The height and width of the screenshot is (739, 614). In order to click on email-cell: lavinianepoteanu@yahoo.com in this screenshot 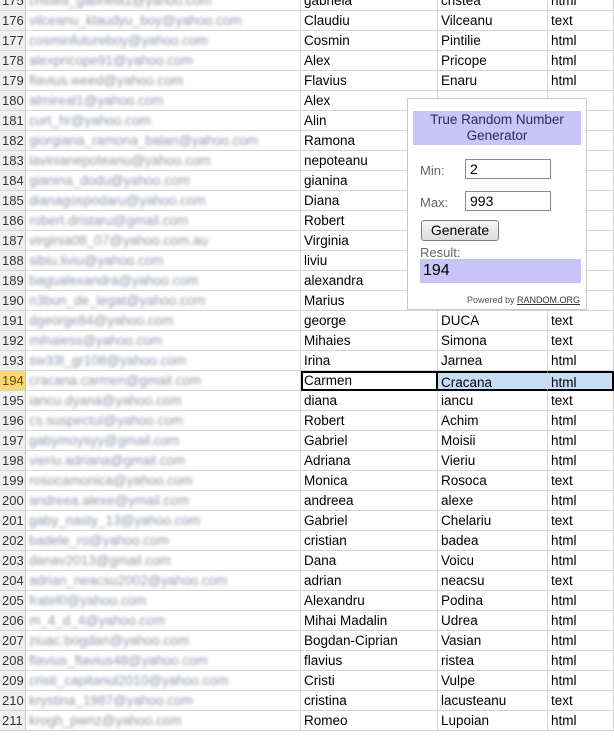, I will do `click(163, 161)`.